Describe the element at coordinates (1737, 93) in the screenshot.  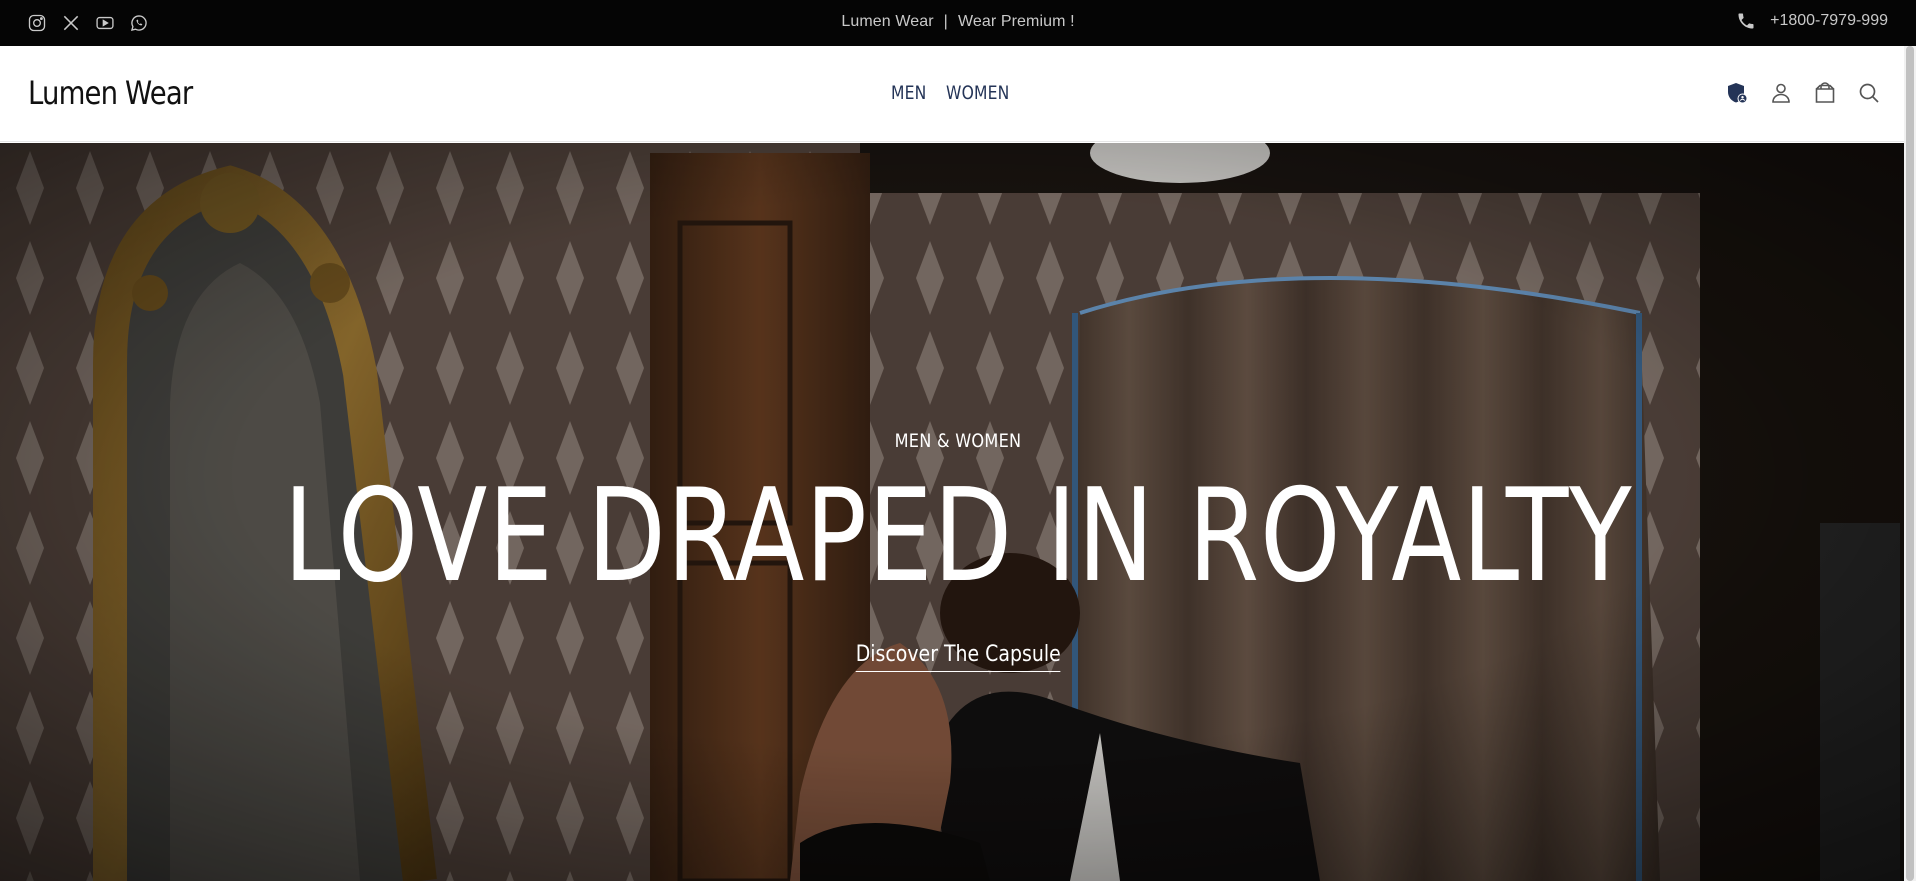
I see `shield-account-icon` at that location.